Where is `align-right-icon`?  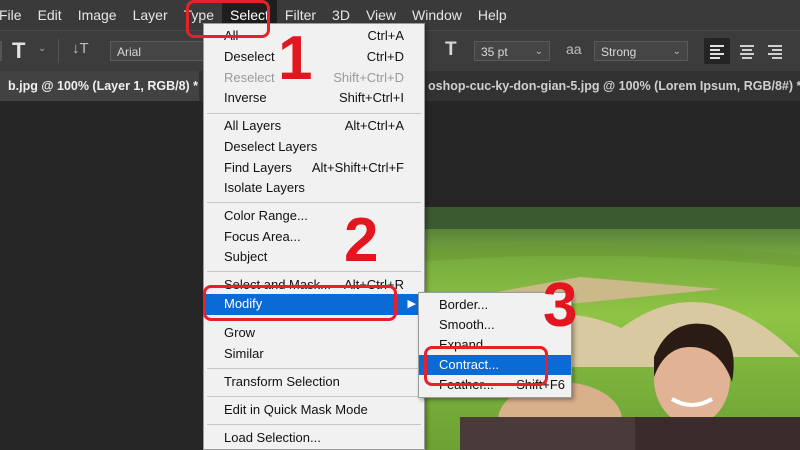 align-right-icon is located at coordinates (775, 52).